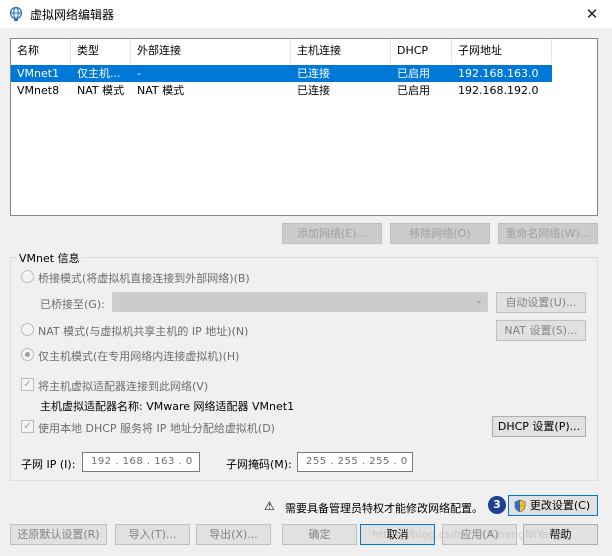  What do you see at coordinates (502, 51) in the screenshot?
I see `column-header-subnet: 子网地址` at bounding box center [502, 51].